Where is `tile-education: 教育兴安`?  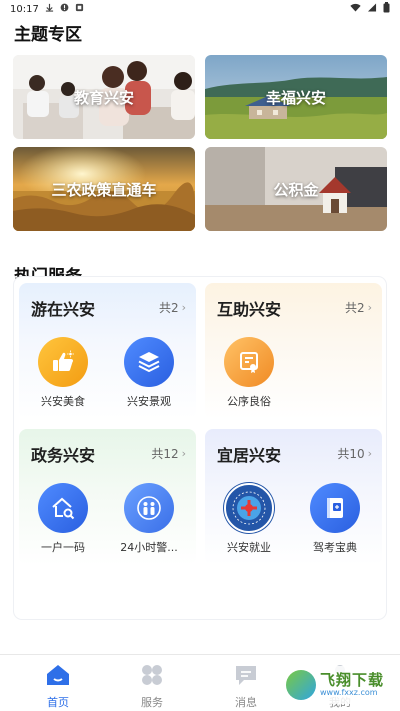
tile-education: 教育兴安 is located at coordinates (104, 97).